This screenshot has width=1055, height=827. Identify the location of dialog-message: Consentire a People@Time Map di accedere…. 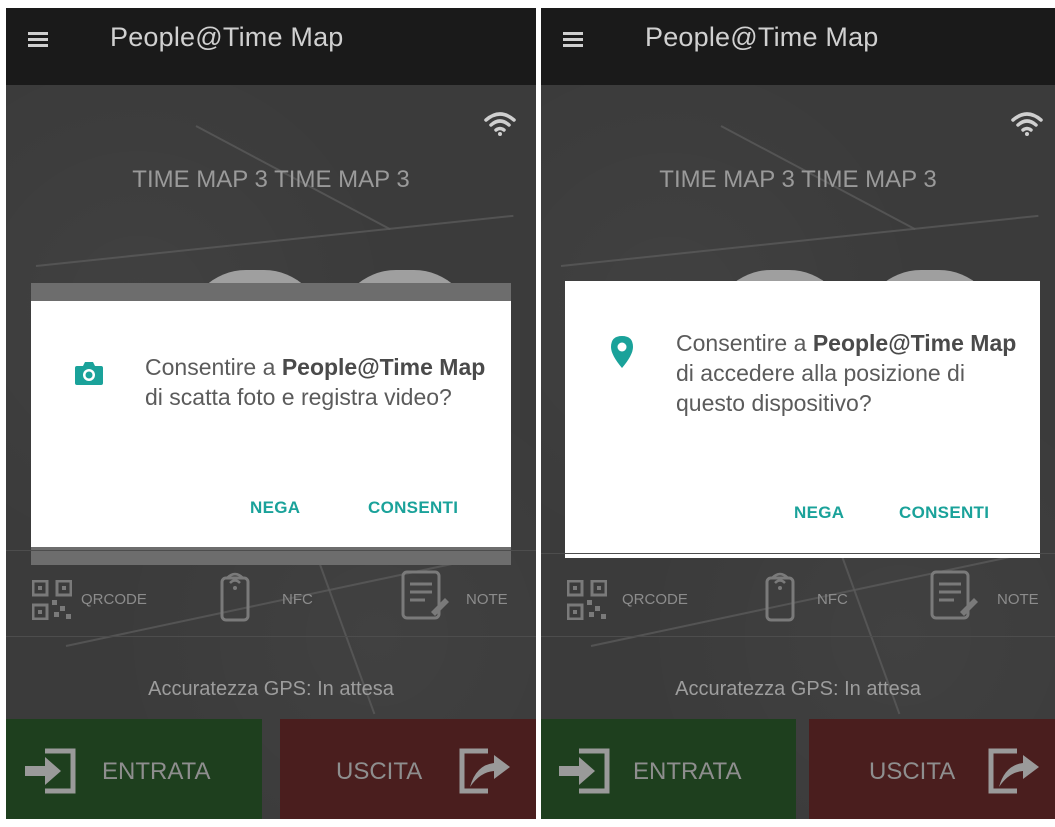
(846, 373).